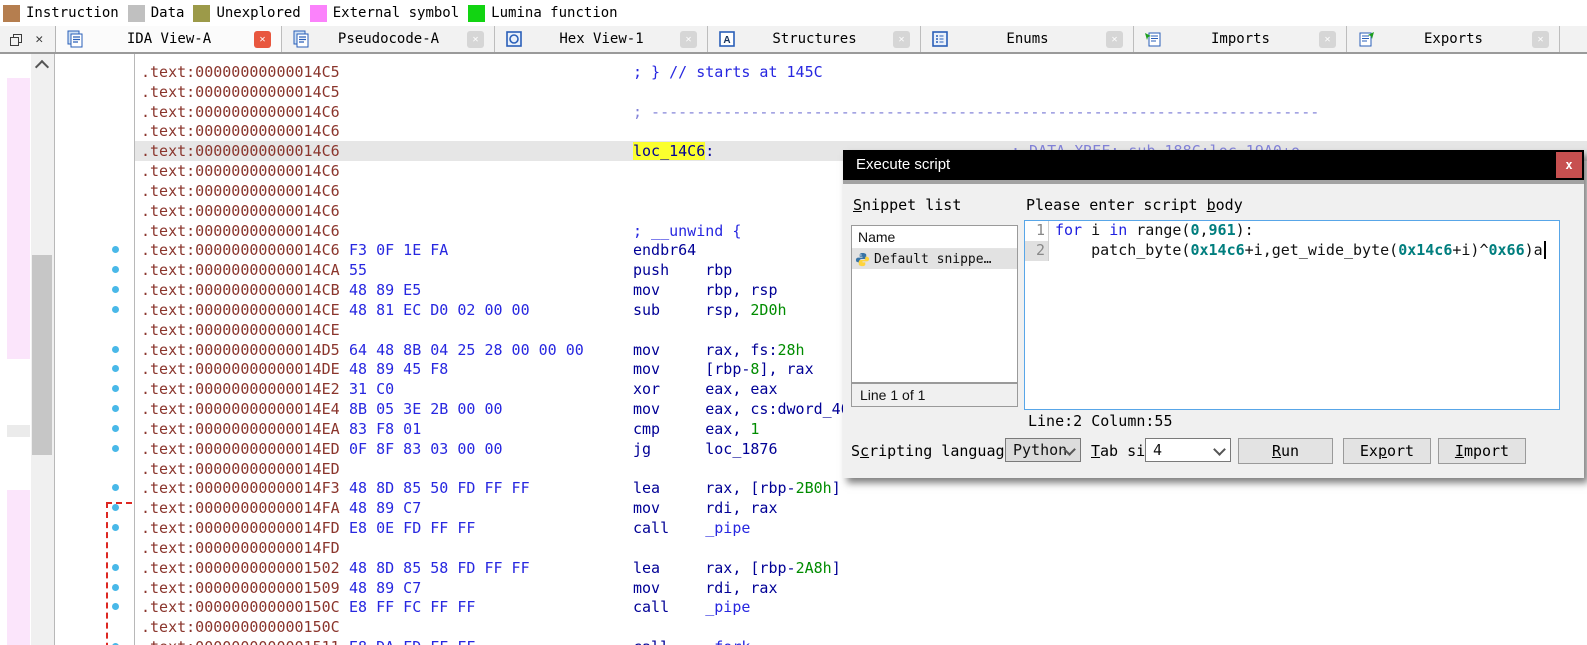 The image size is (1587, 645). What do you see at coordinates (861, 92) in the screenshot?
I see `listing-row: .text:00000000000014C5` at bounding box center [861, 92].